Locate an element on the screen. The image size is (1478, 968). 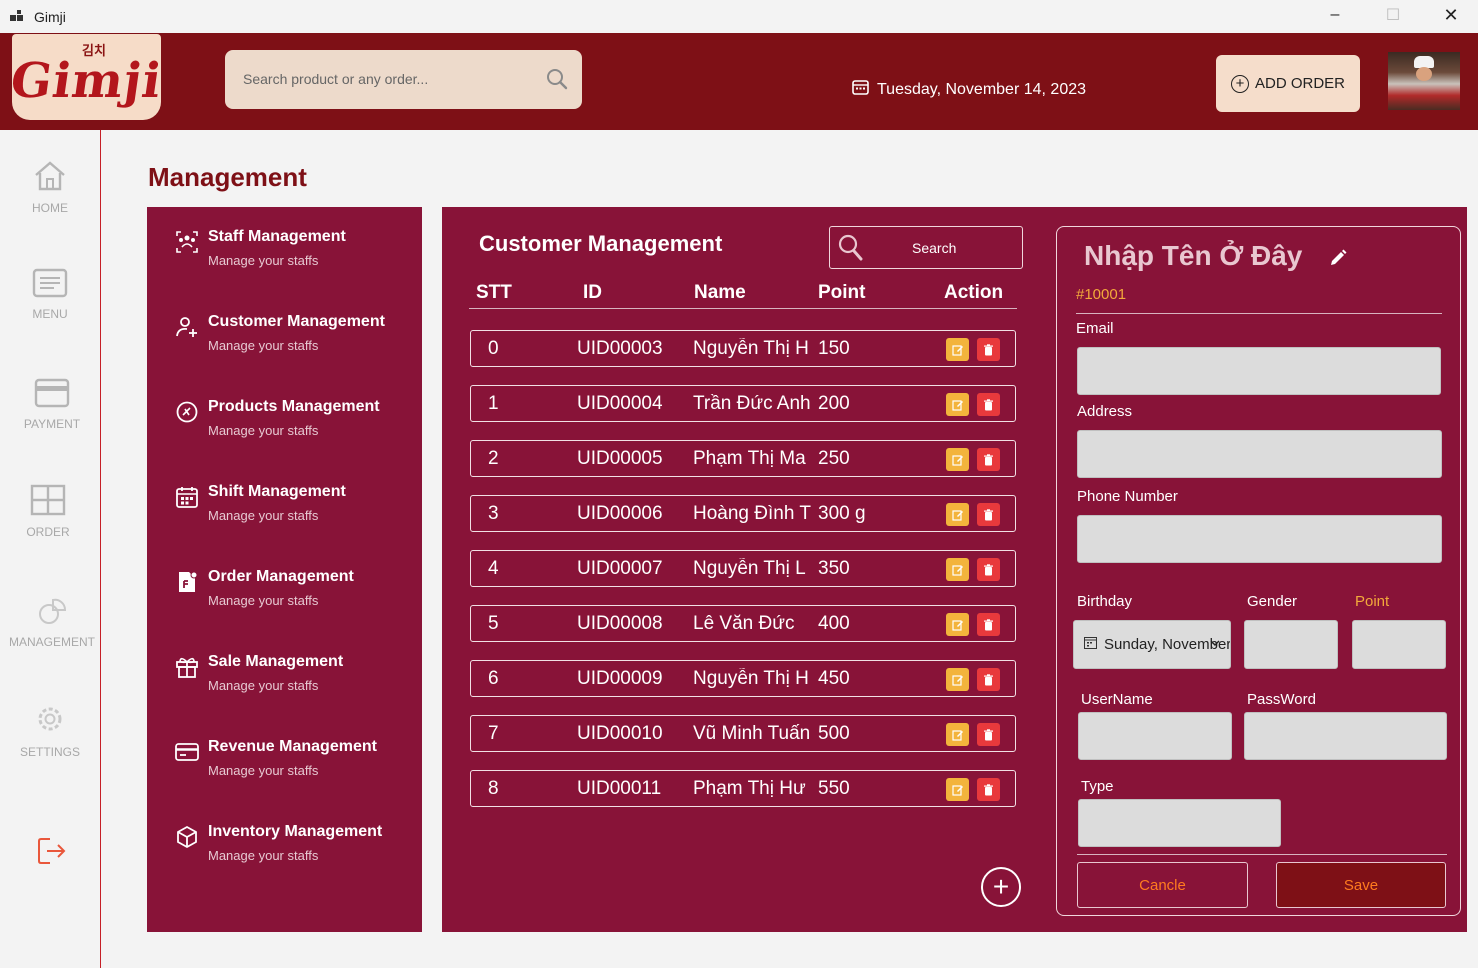
maximize-button: ☐ is located at coordinates (1393, 15).